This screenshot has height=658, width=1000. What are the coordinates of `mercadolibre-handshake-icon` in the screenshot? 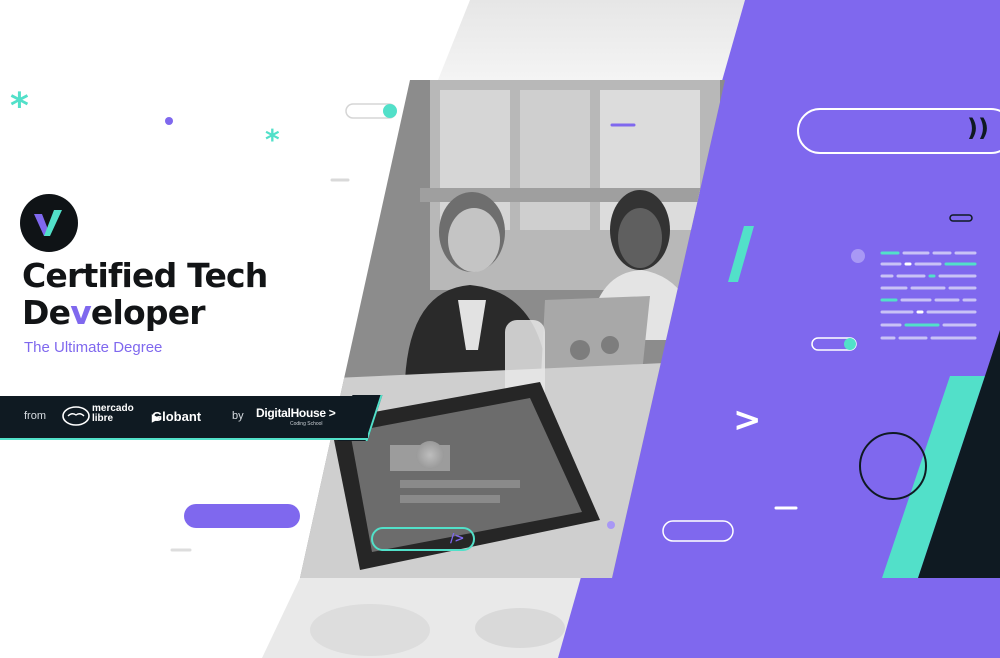 It's located at (76, 416).